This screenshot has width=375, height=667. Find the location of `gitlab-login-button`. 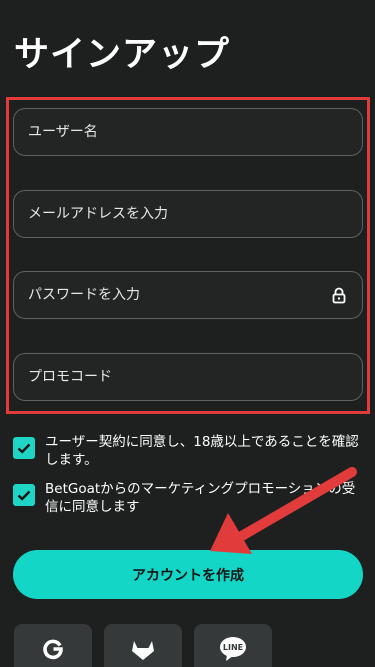

gitlab-login-button is located at coordinates (143, 645).